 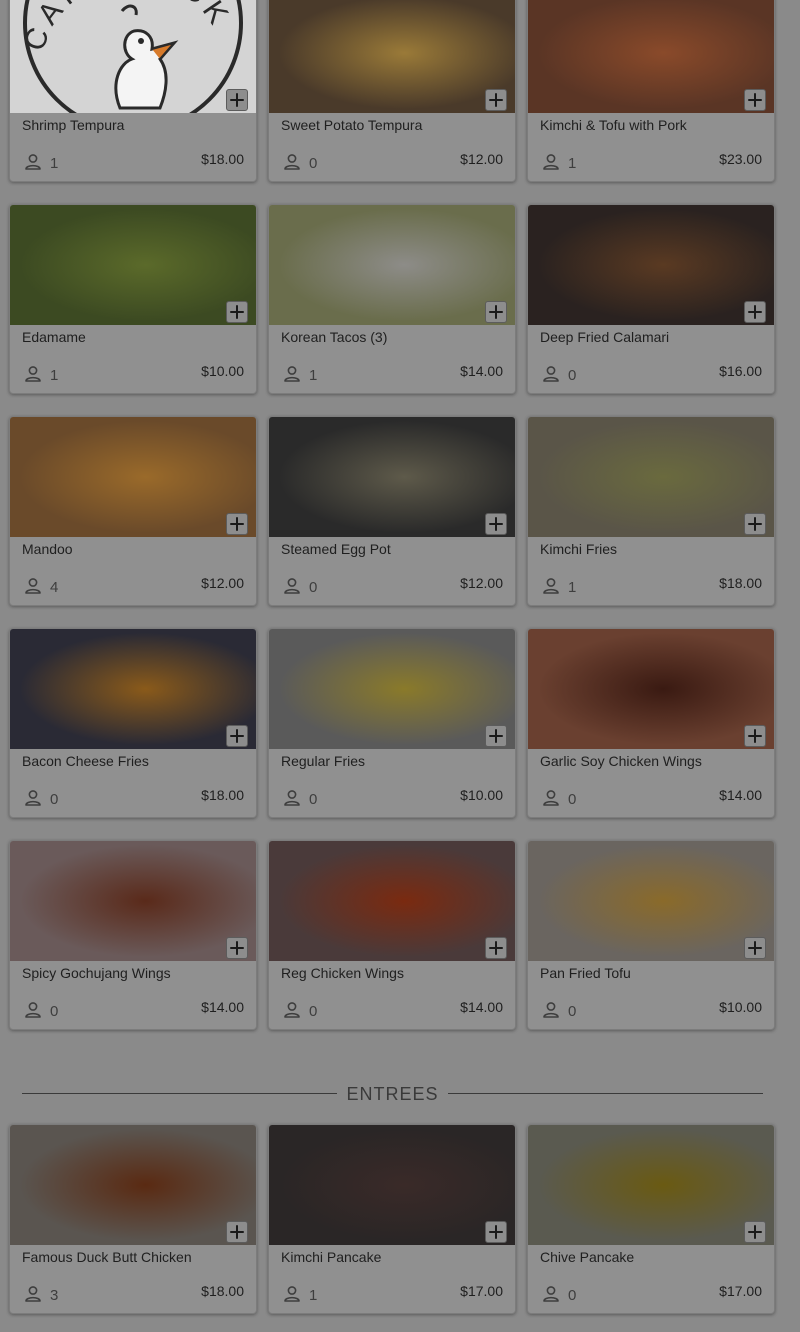 I want to click on menu-item-name: Steamed Egg Pot, so click(x=336, y=549).